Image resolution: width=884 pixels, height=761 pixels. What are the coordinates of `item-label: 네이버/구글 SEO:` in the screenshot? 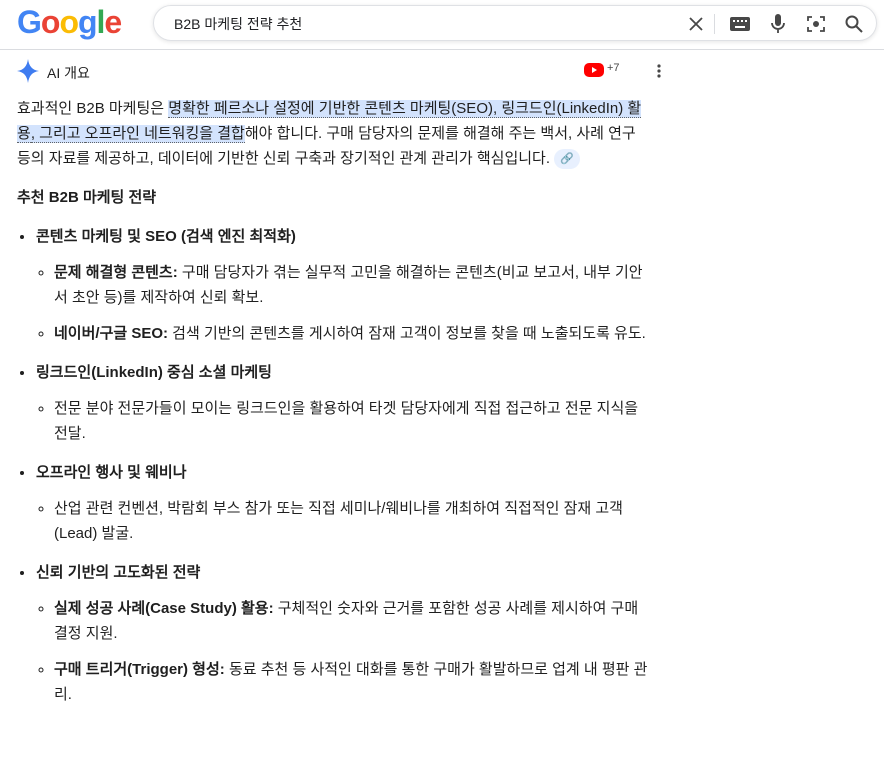 It's located at (111, 333).